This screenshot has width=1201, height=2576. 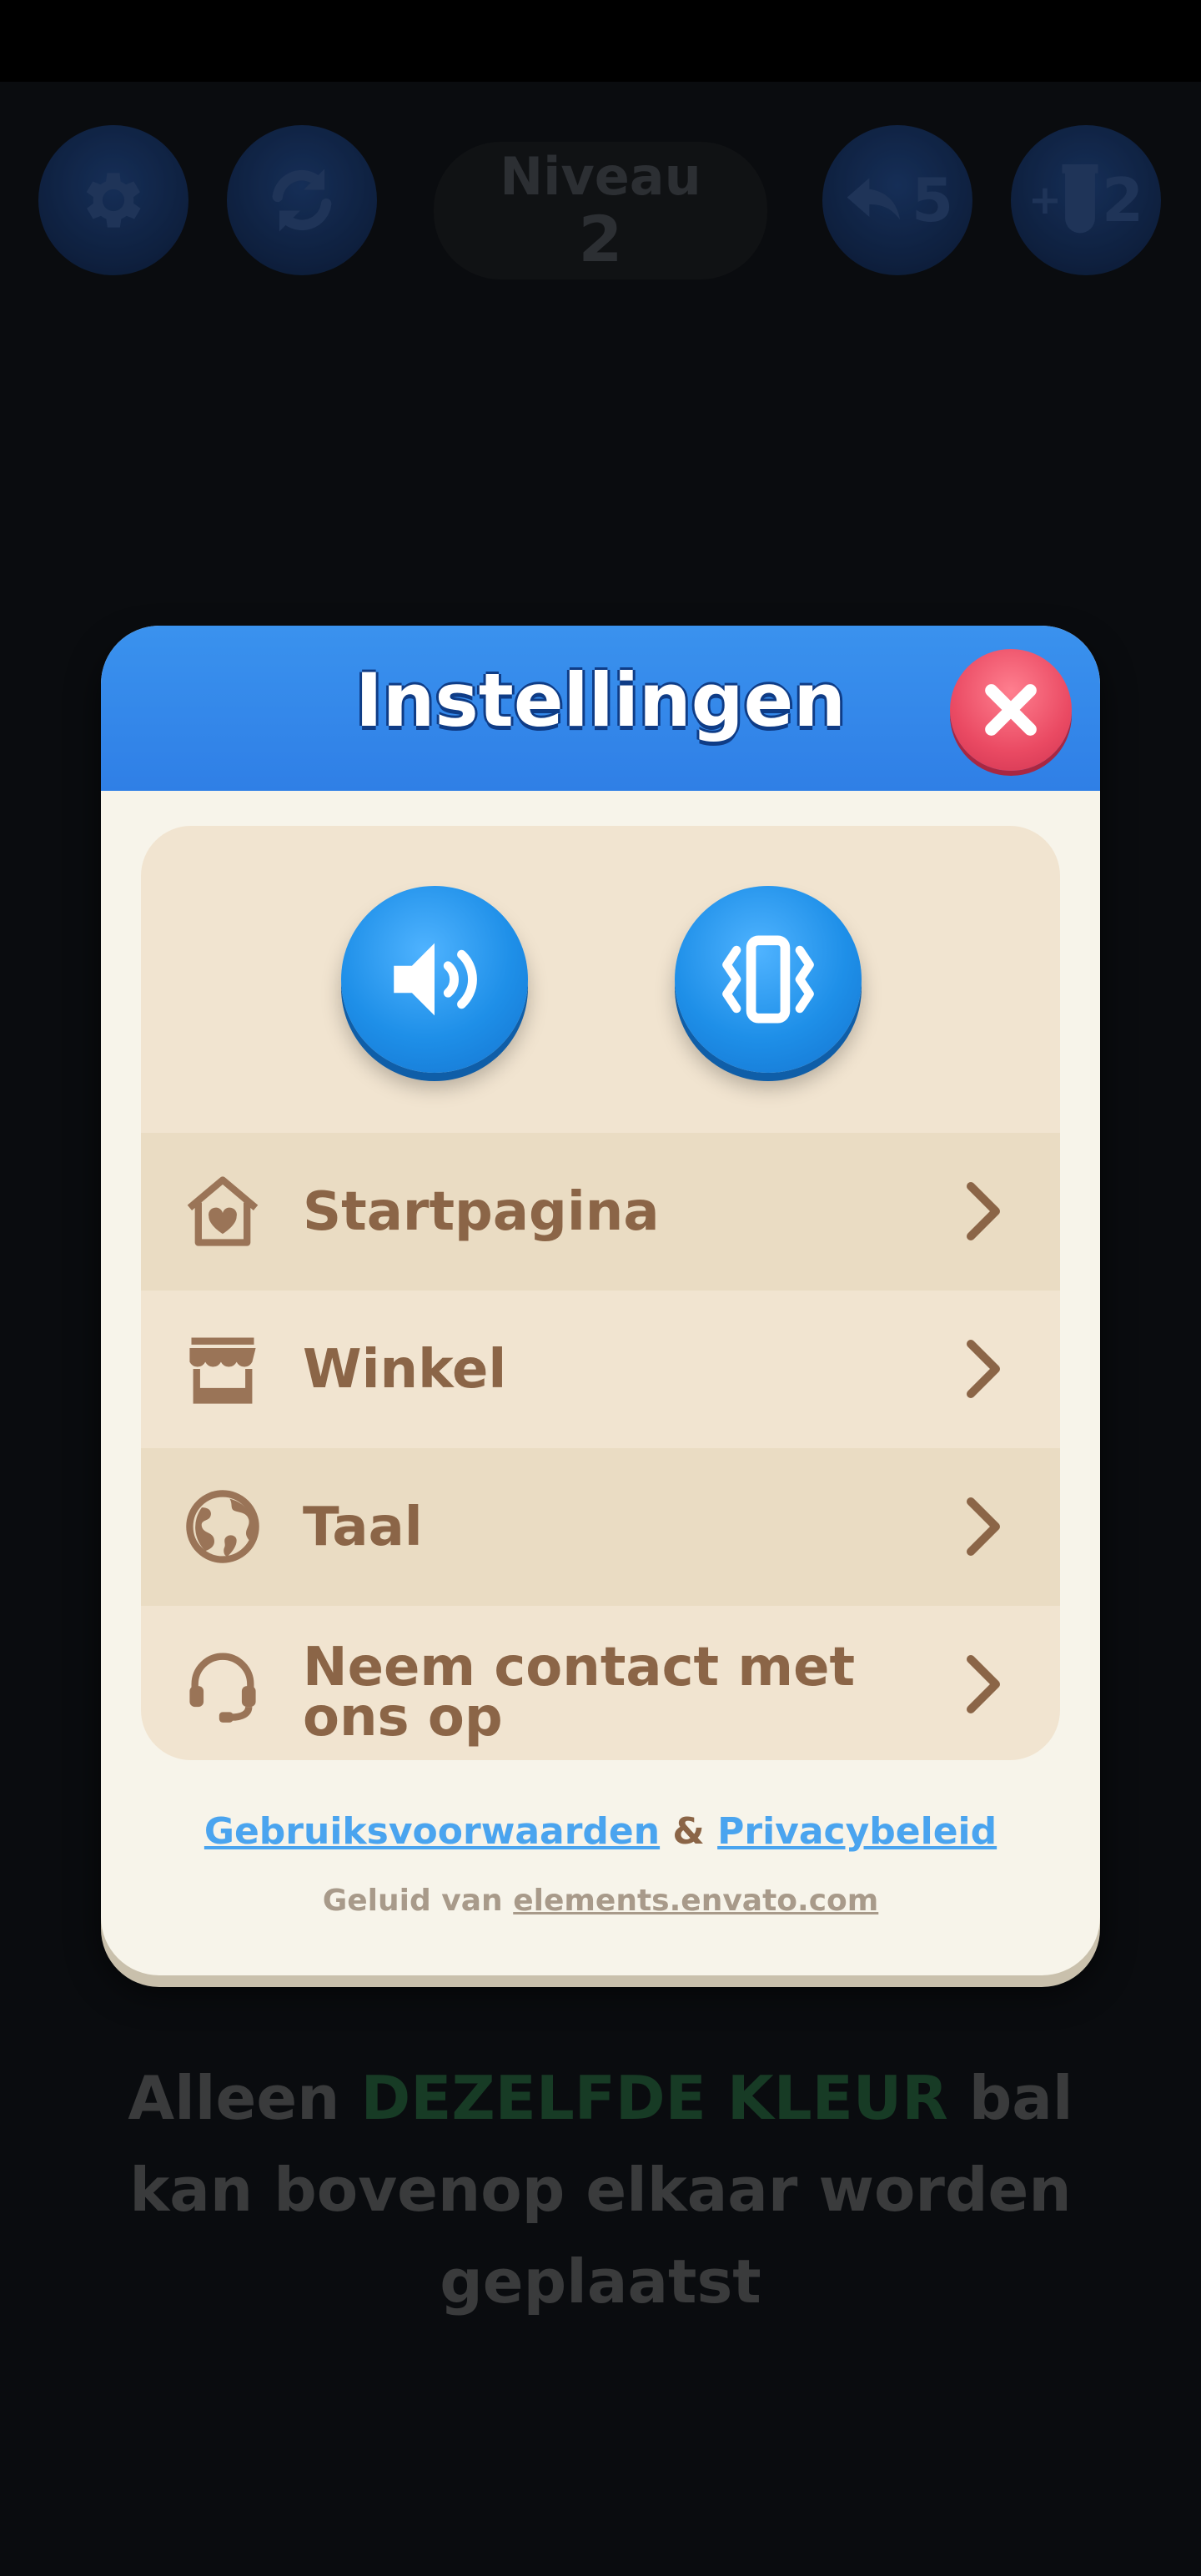 I want to click on legal-links: Gebruiksvoorwaarden & Privacybeleid, so click(x=601, y=1831).